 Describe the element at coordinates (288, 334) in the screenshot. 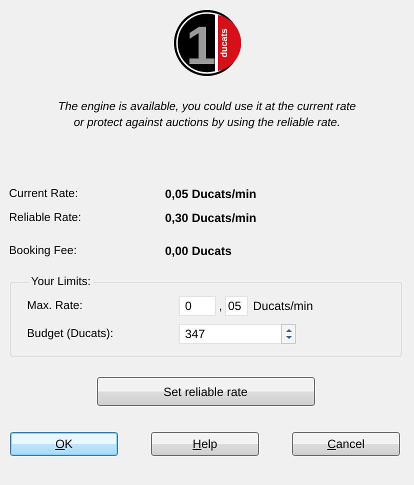

I see `spin-buttons` at that location.